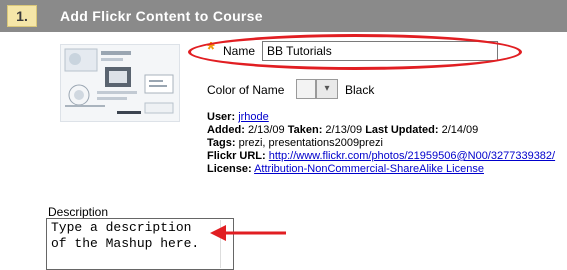 The height and width of the screenshot is (270, 567). I want to click on taken-value: 2/13/09, so click(344, 130).